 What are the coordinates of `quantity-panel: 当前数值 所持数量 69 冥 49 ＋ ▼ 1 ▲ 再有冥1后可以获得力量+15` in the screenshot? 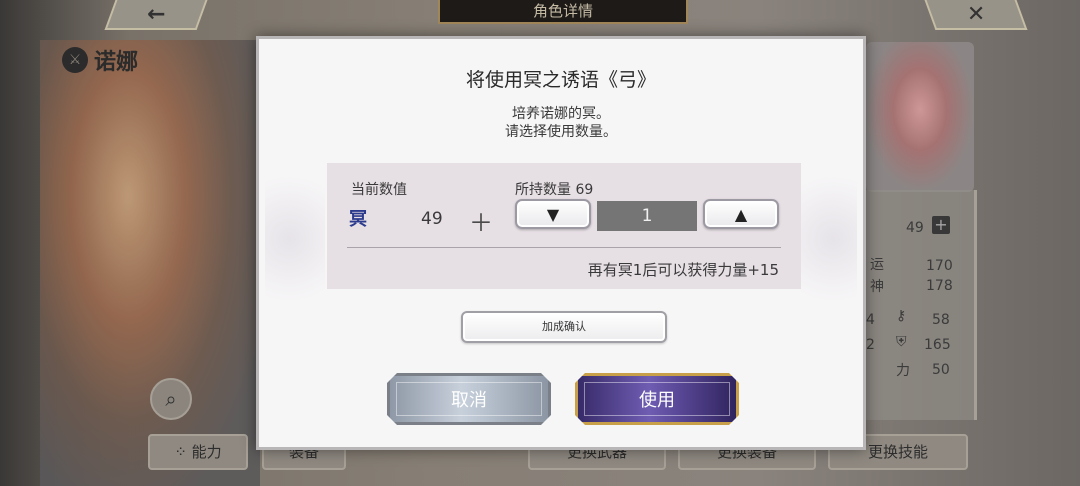 It's located at (564, 226).